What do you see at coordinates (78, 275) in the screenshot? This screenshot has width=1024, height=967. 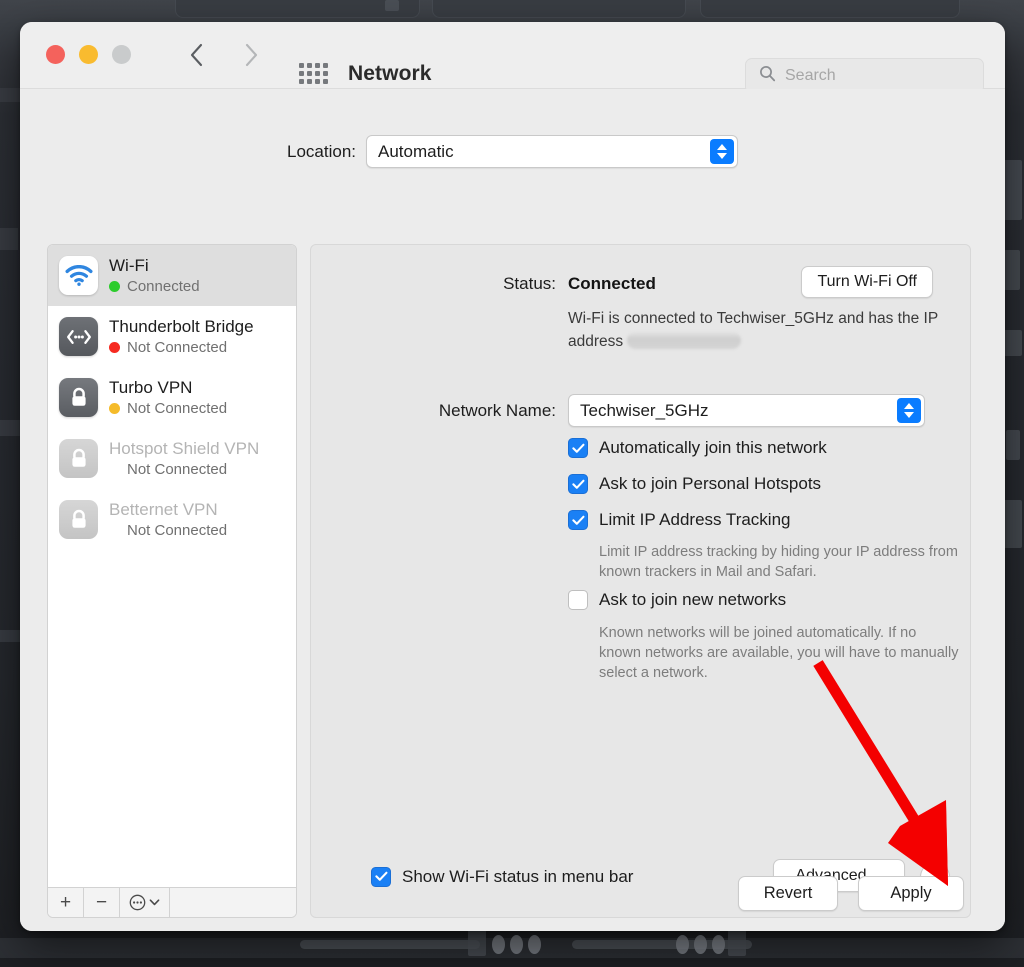 I see `wifi-icon` at bounding box center [78, 275].